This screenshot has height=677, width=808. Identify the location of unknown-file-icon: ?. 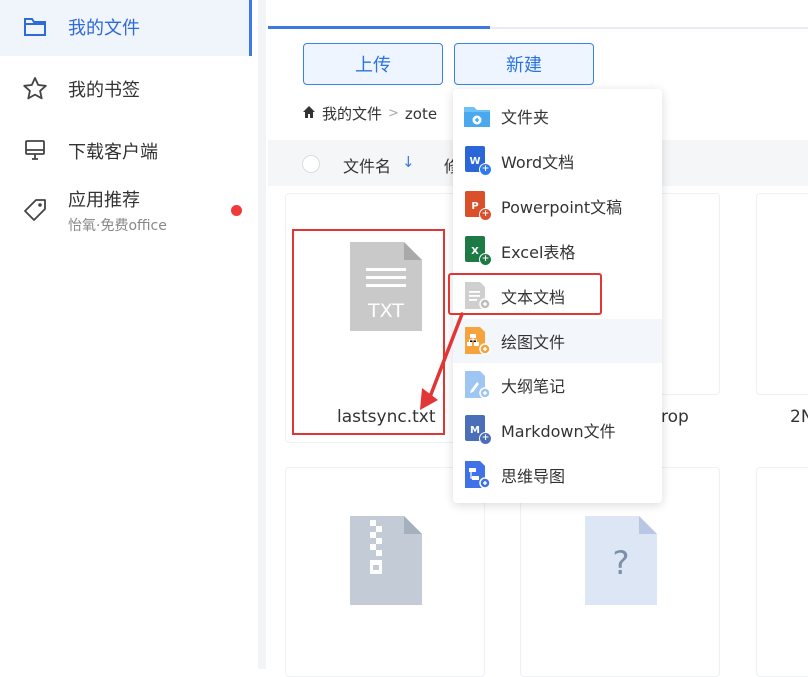
(621, 560).